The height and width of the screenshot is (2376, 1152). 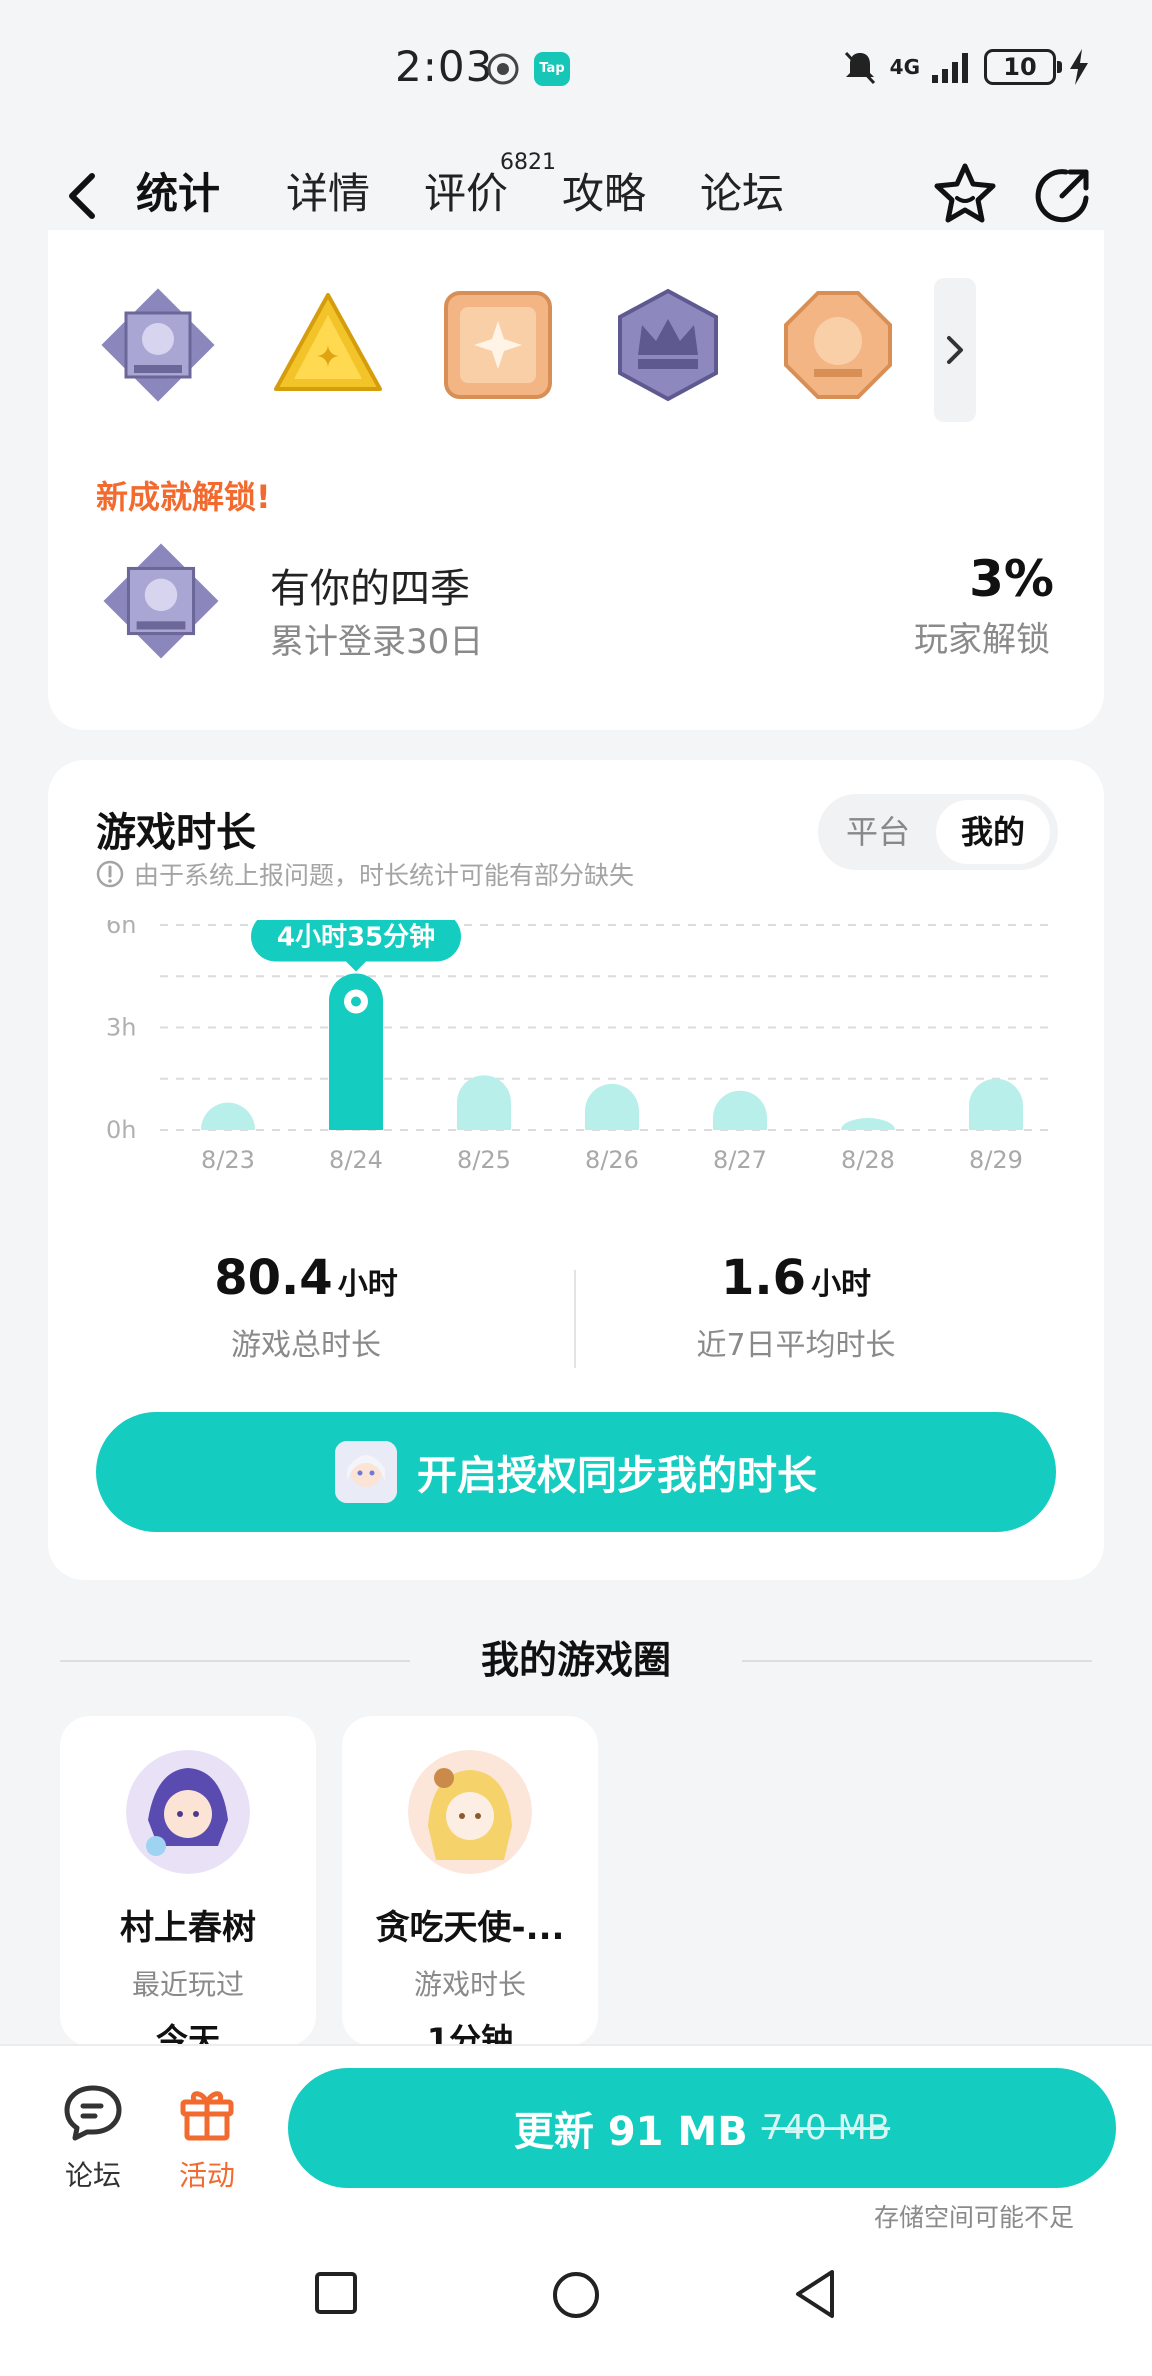 I want to click on playtime-title: 游戏时长, so click(x=176, y=833).